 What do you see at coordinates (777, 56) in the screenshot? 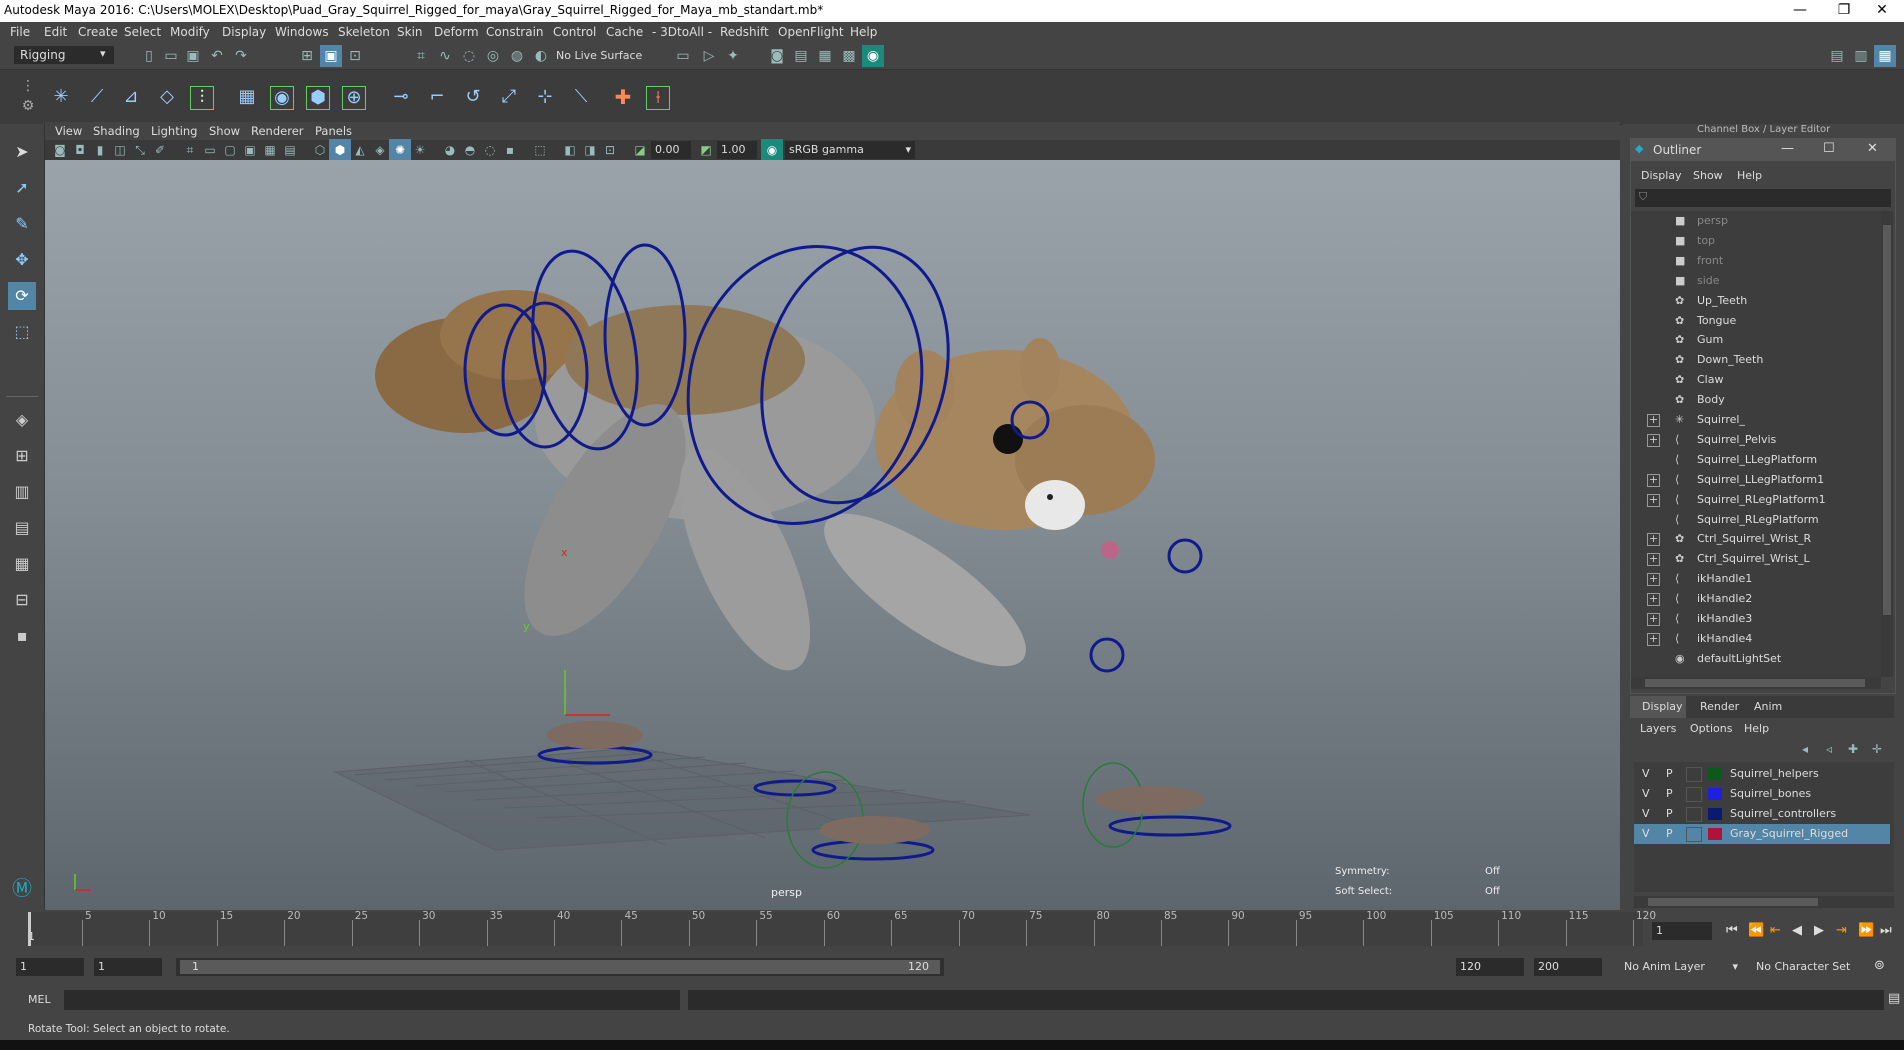
I see `render-frame-icon: ◙` at bounding box center [777, 56].